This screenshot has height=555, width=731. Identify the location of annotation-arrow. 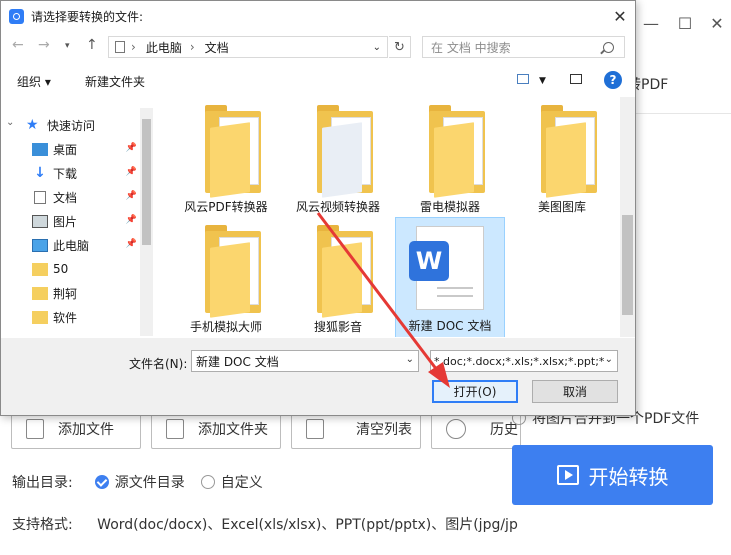
(383, 300).